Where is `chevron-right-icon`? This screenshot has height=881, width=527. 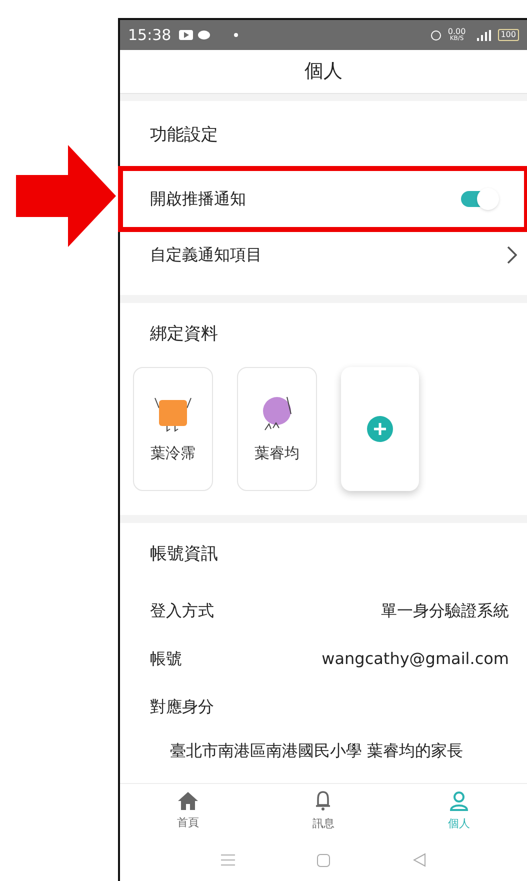 chevron-right-icon is located at coordinates (512, 255).